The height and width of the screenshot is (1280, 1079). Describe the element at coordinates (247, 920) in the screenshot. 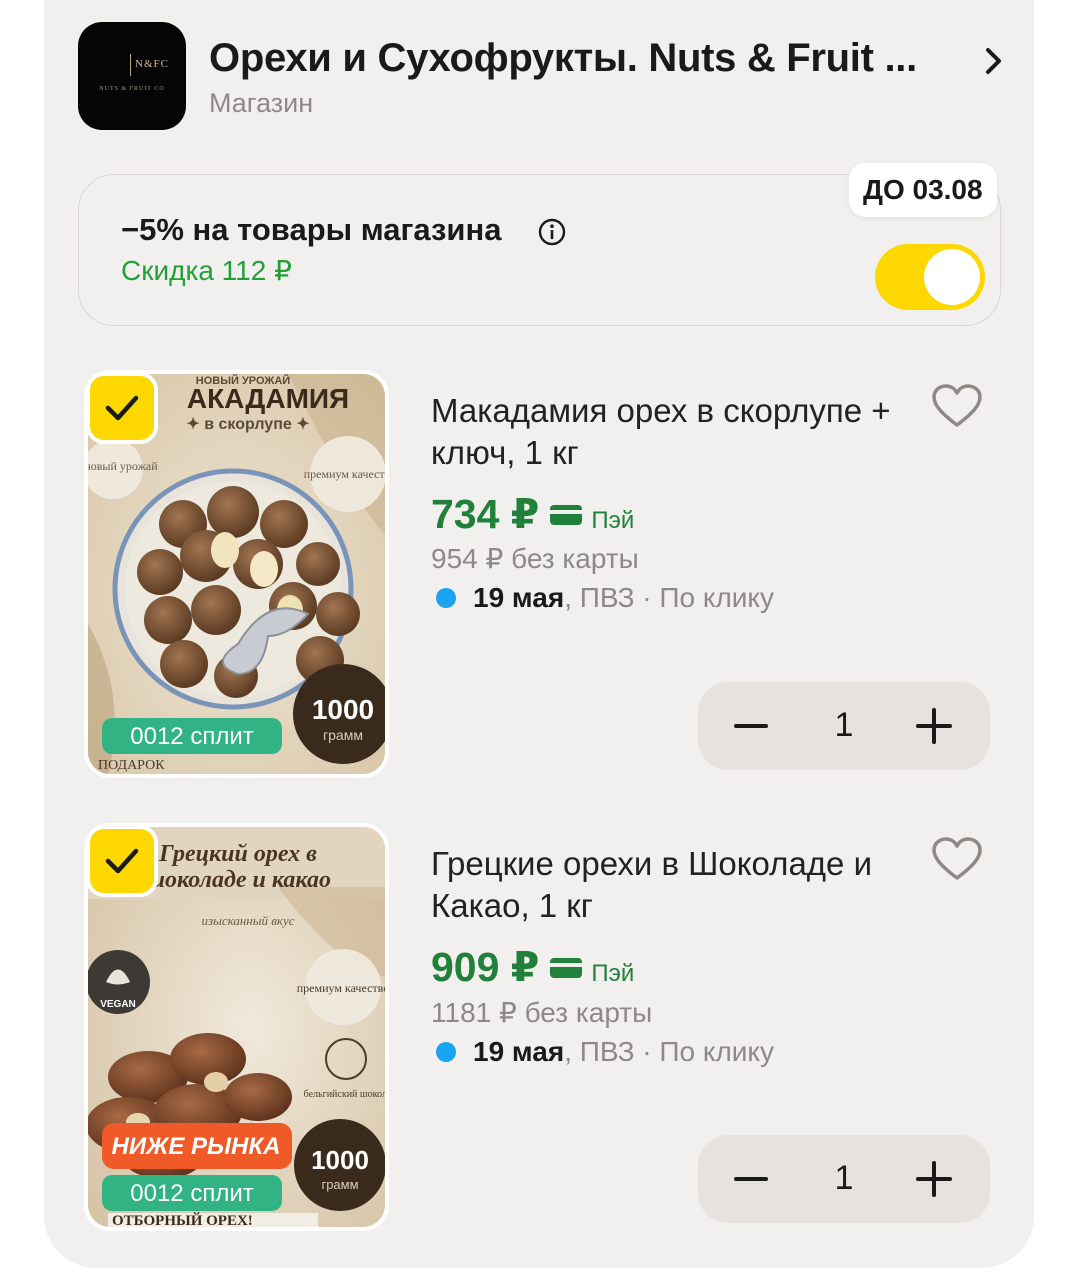

I see `svg-text: изысканный вкус` at that location.